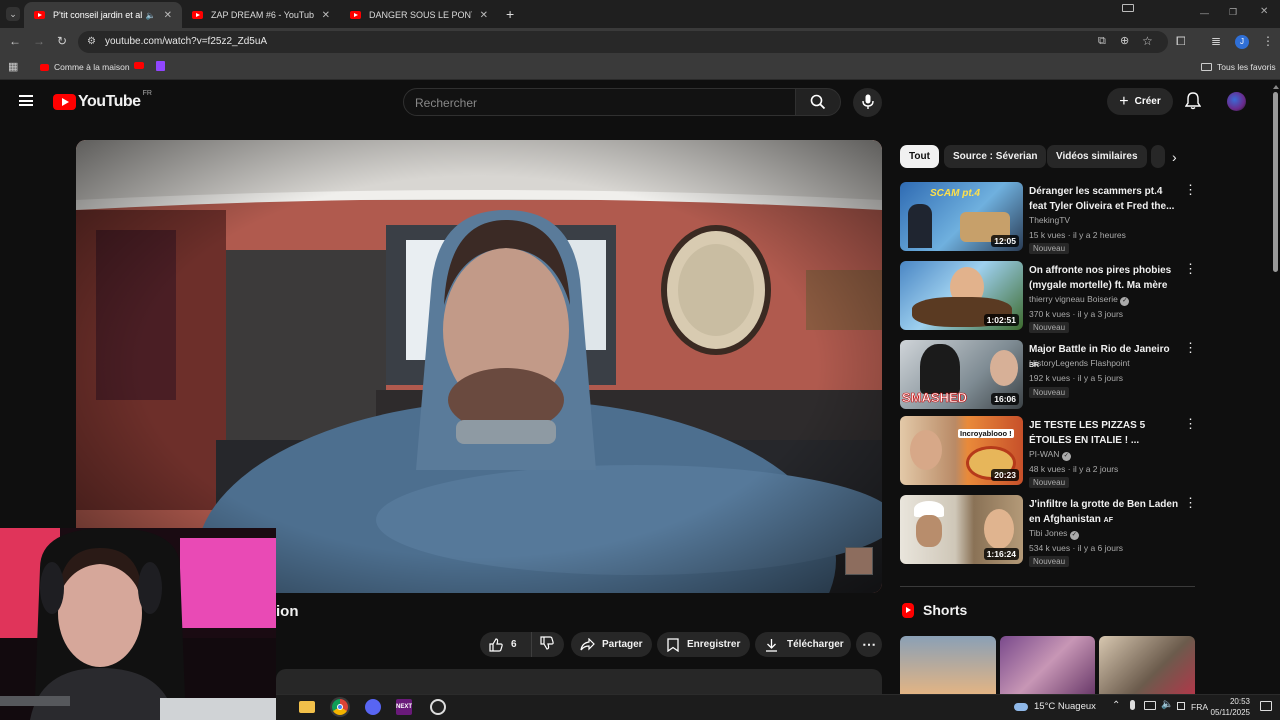 The height and width of the screenshot is (720, 1280). I want to click on bookmark-home: Comme à la maison, so click(85, 67).